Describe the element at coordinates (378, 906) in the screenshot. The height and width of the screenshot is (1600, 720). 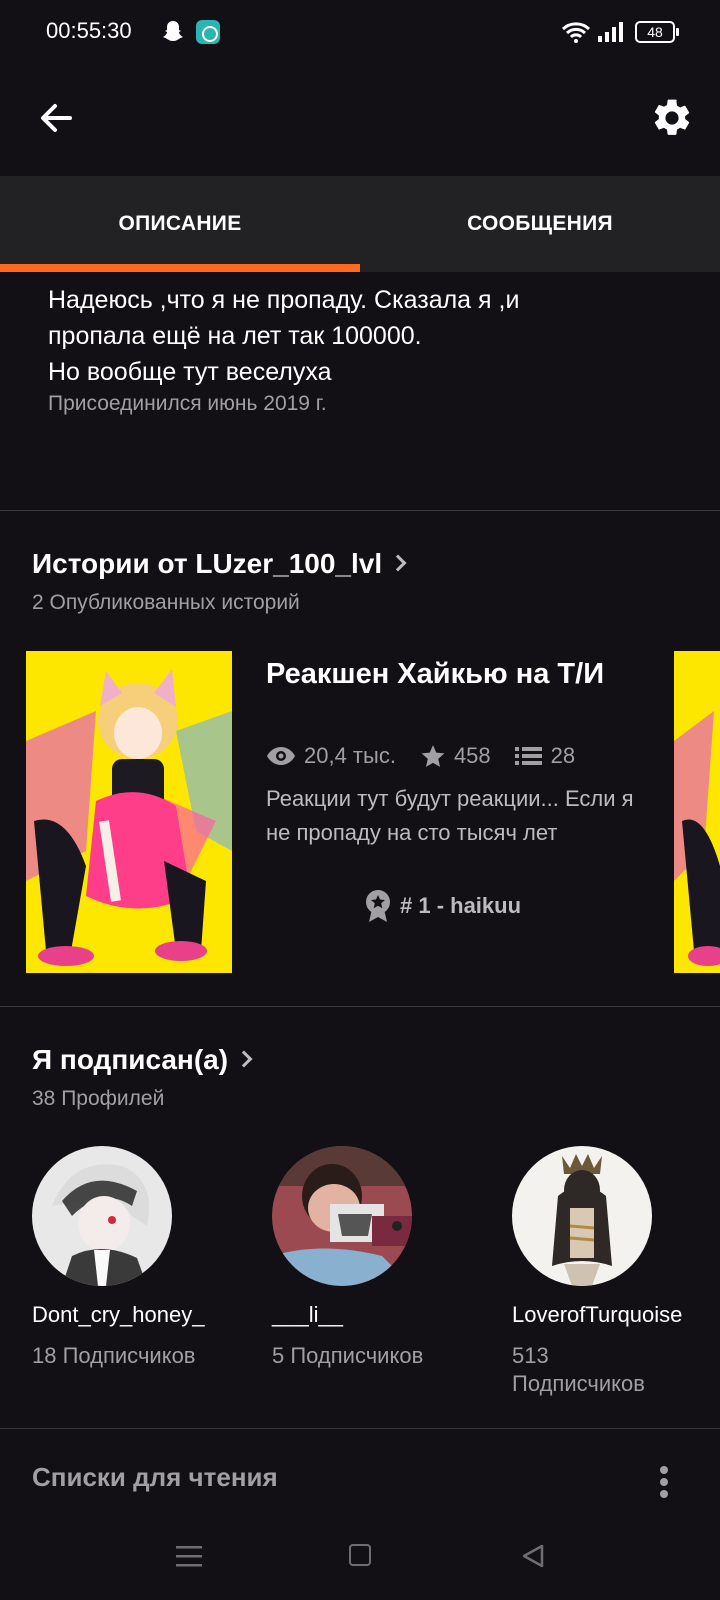
I see `ribbon-badge-icon` at that location.